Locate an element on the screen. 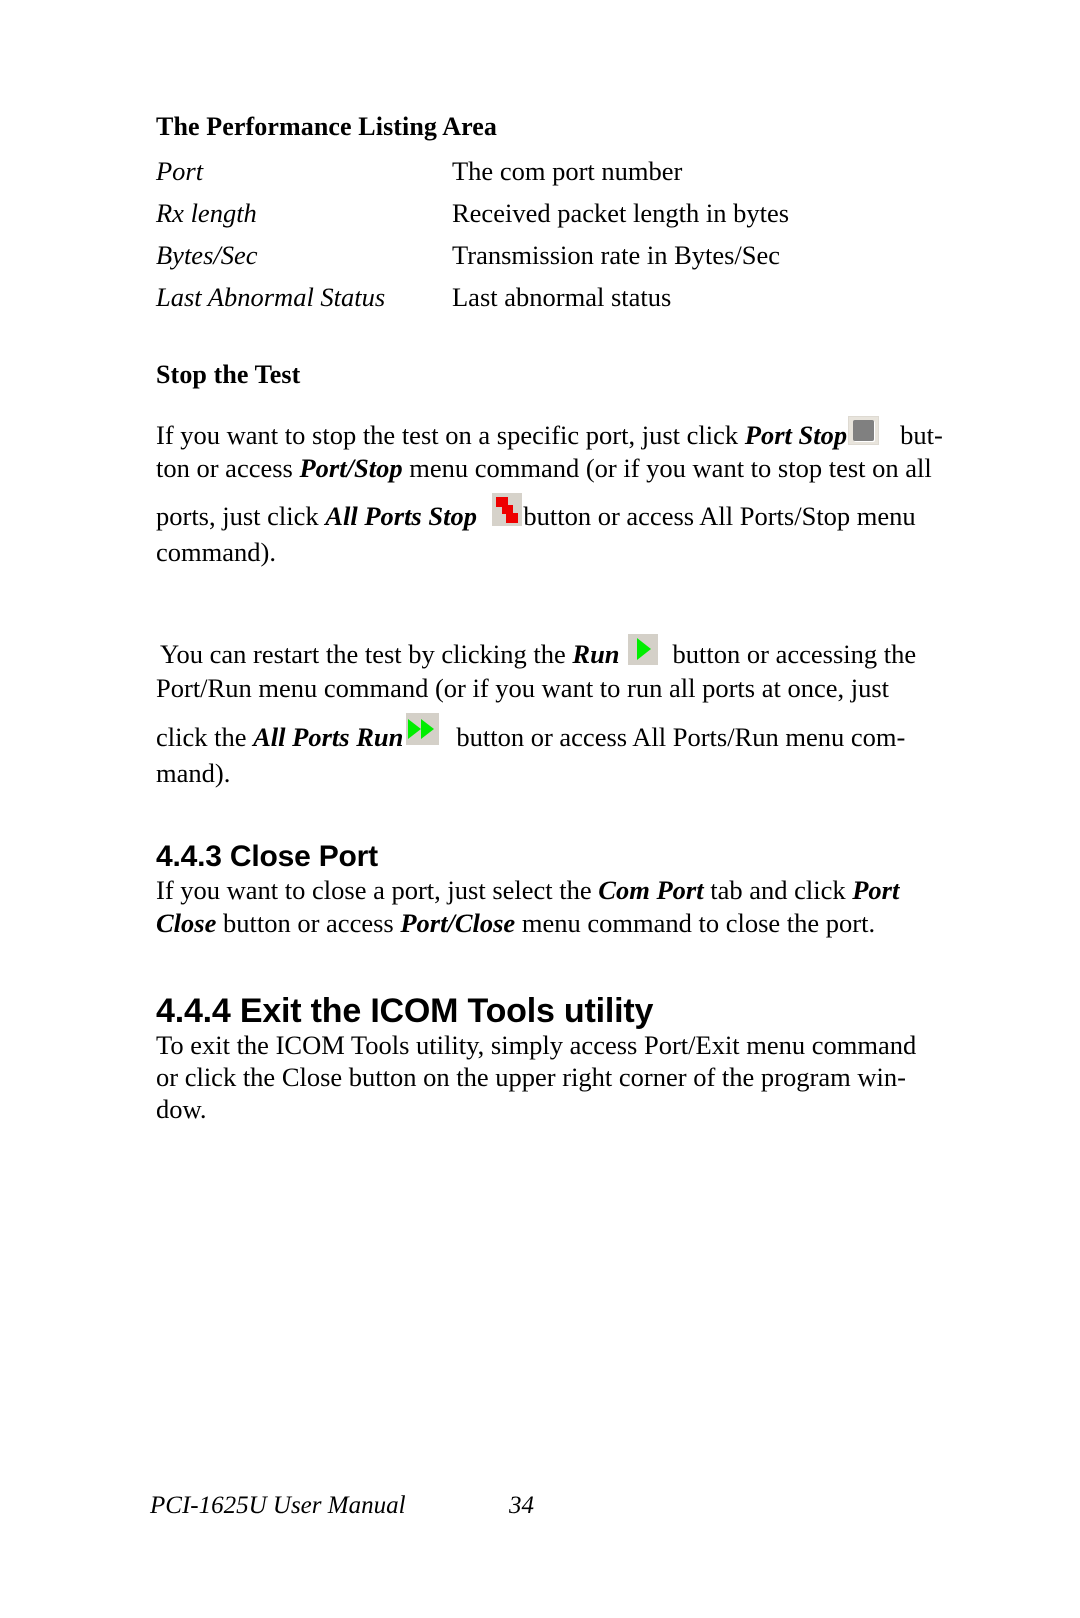 The height and width of the screenshot is (1618, 1080). performance-listing-heading: The Performance Listing Area is located at coordinates (326, 126).